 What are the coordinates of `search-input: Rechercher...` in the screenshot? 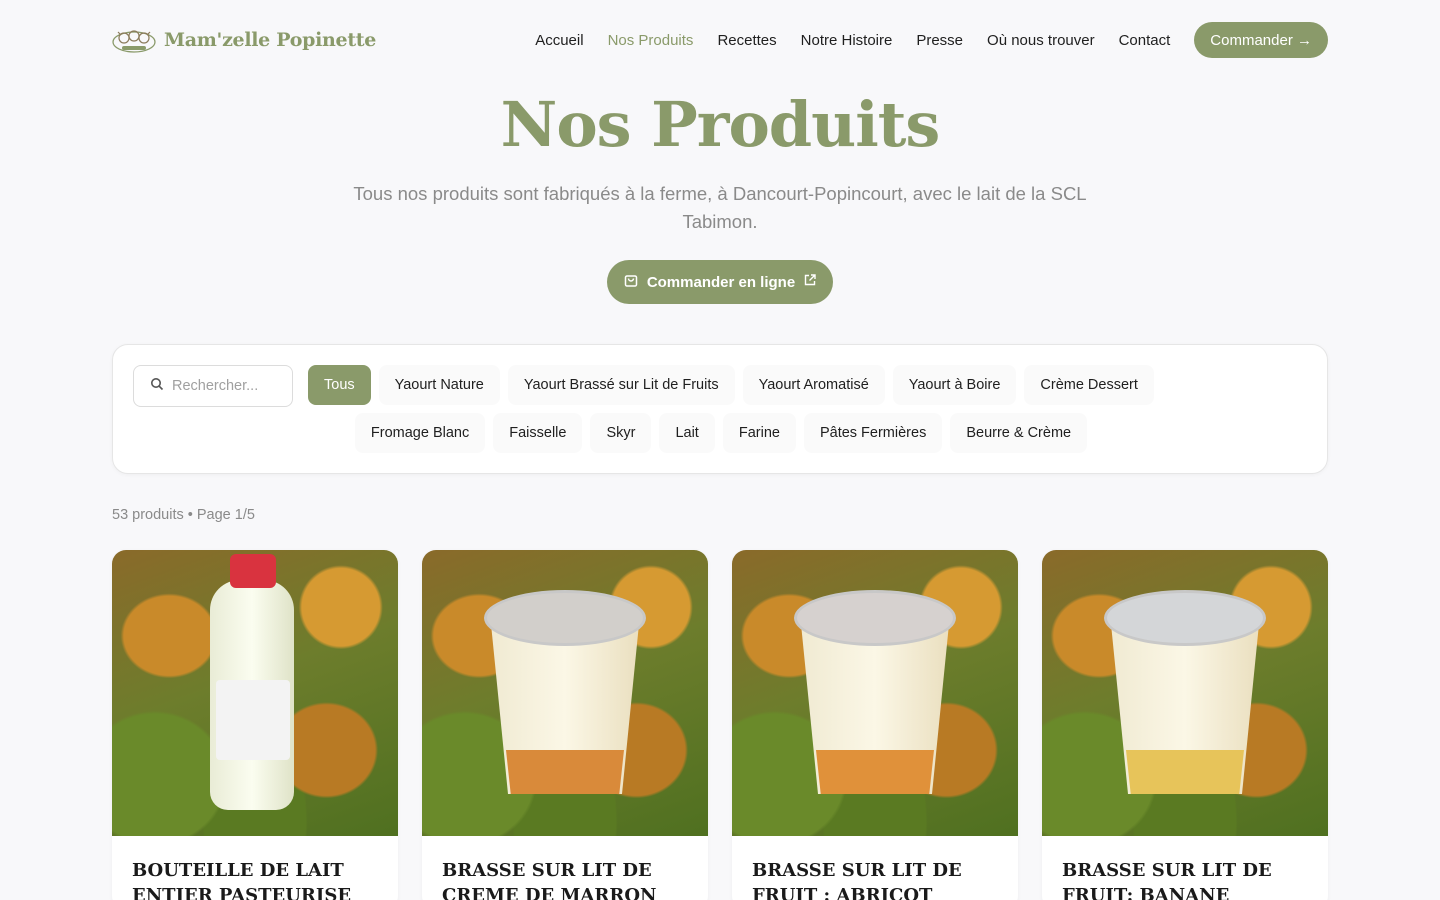 It's located at (213, 386).